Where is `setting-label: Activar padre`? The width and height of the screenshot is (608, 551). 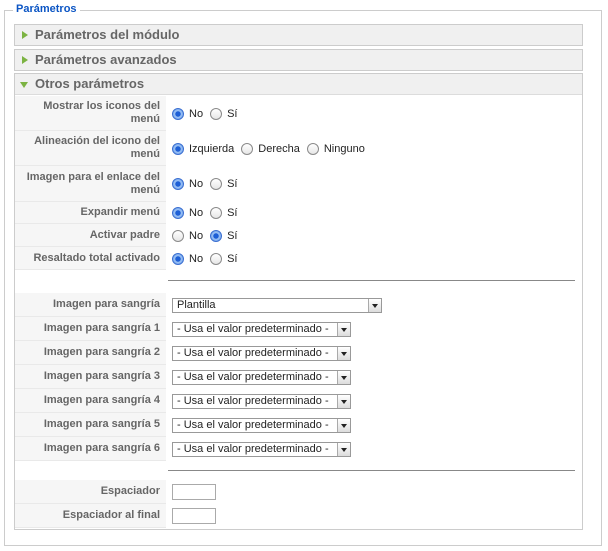 setting-label: Activar padre is located at coordinates (90, 235).